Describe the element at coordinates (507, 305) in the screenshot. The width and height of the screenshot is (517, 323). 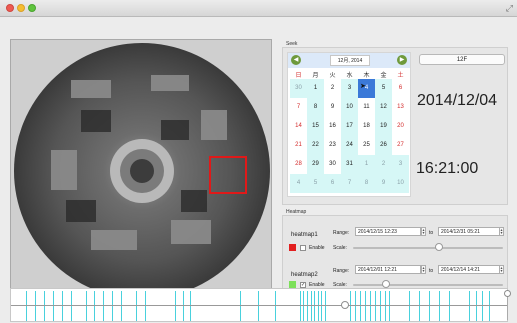
I see `timeline-zoom-slider` at that location.